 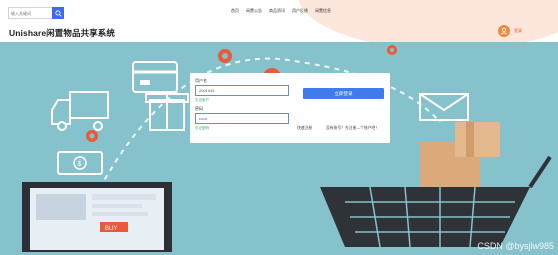 I want to click on search-icon, so click(x=58, y=13).